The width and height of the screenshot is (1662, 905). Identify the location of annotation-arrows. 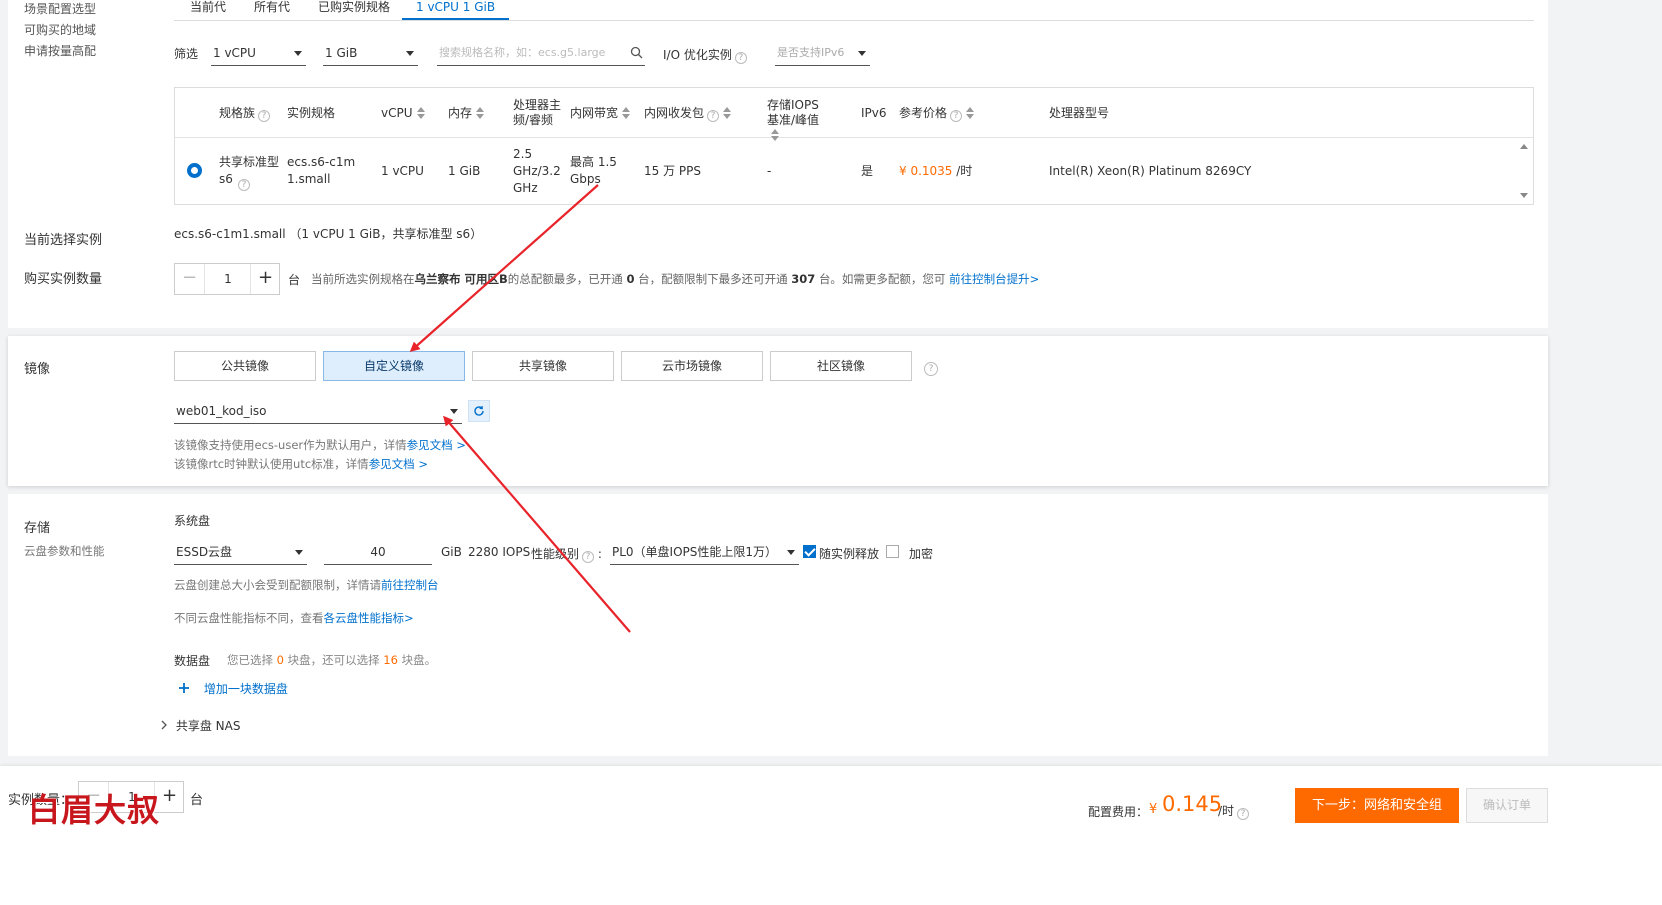
(520, 408).